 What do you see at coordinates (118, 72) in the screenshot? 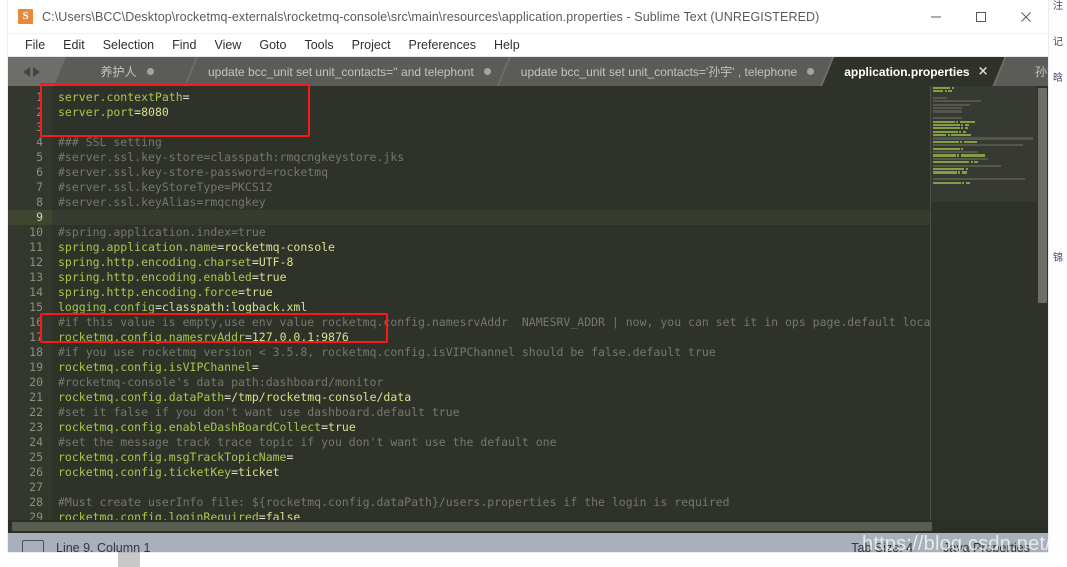
I see `tab-label: 养护人` at bounding box center [118, 72].